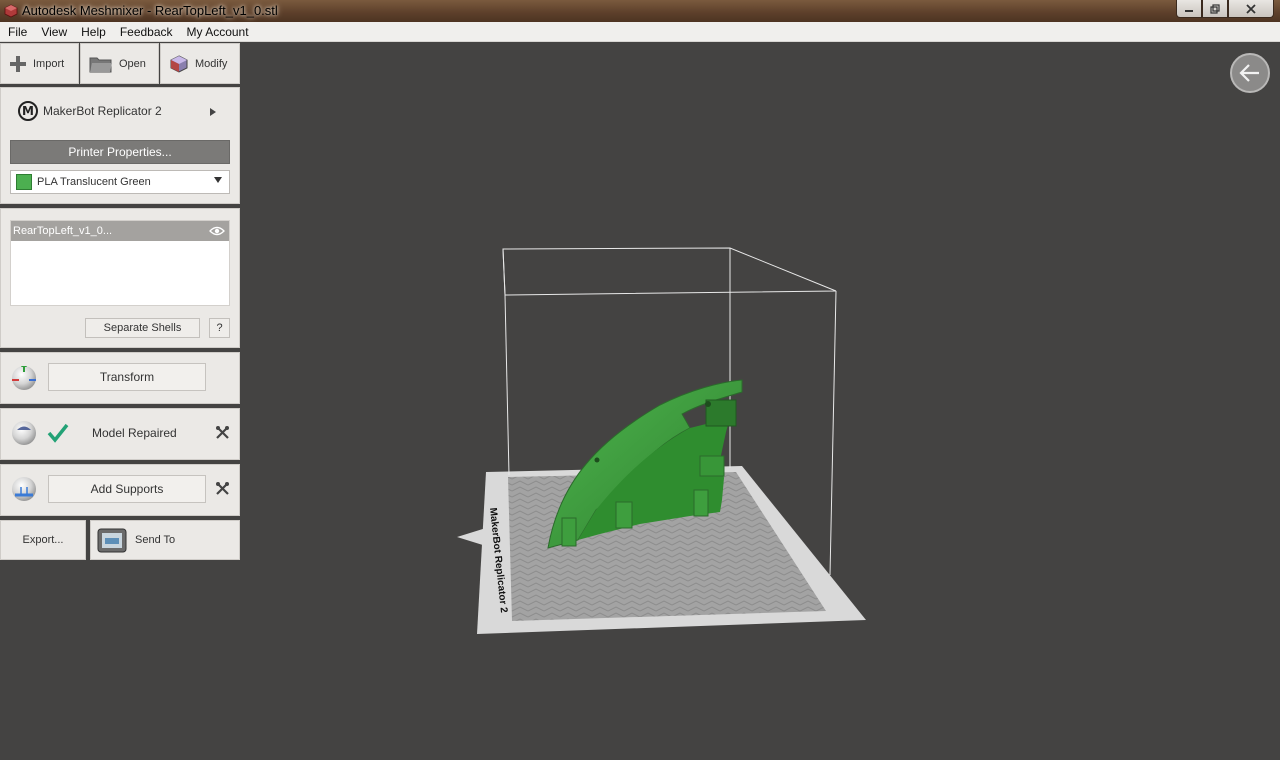 This screenshot has width=1280, height=760. I want to click on add-supports-button: Add Supports, so click(127, 489).